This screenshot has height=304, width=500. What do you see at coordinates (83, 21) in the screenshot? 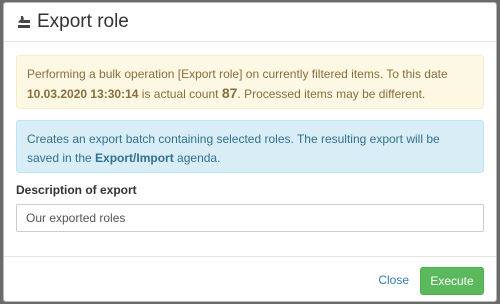
I see `dialog-title: Export role` at bounding box center [83, 21].